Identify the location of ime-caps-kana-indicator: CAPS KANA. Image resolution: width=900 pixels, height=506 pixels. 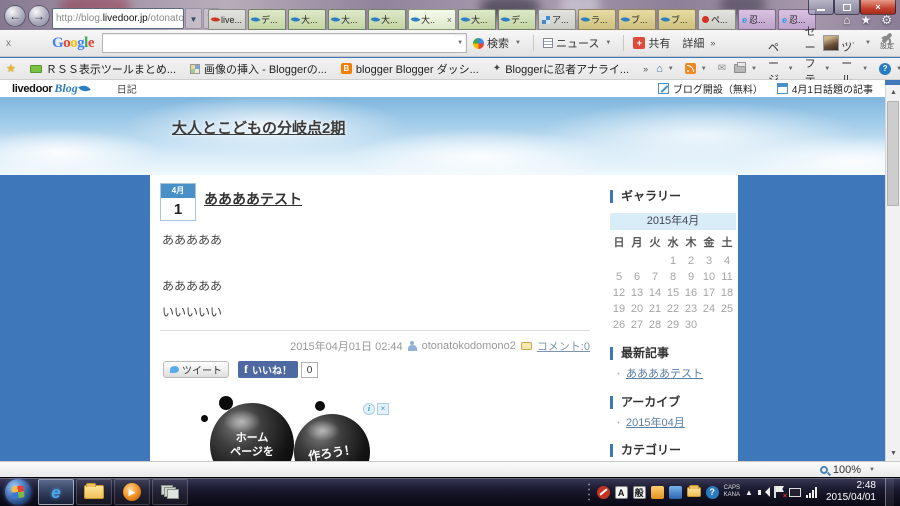
(732, 492).